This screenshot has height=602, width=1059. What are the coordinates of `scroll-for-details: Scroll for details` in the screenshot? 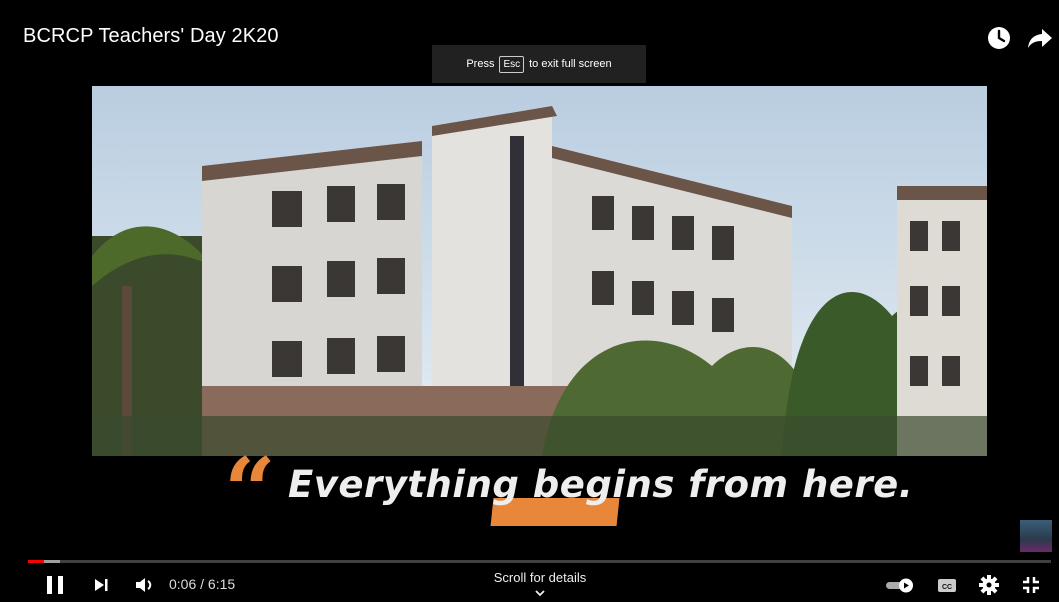 It's located at (540, 585).